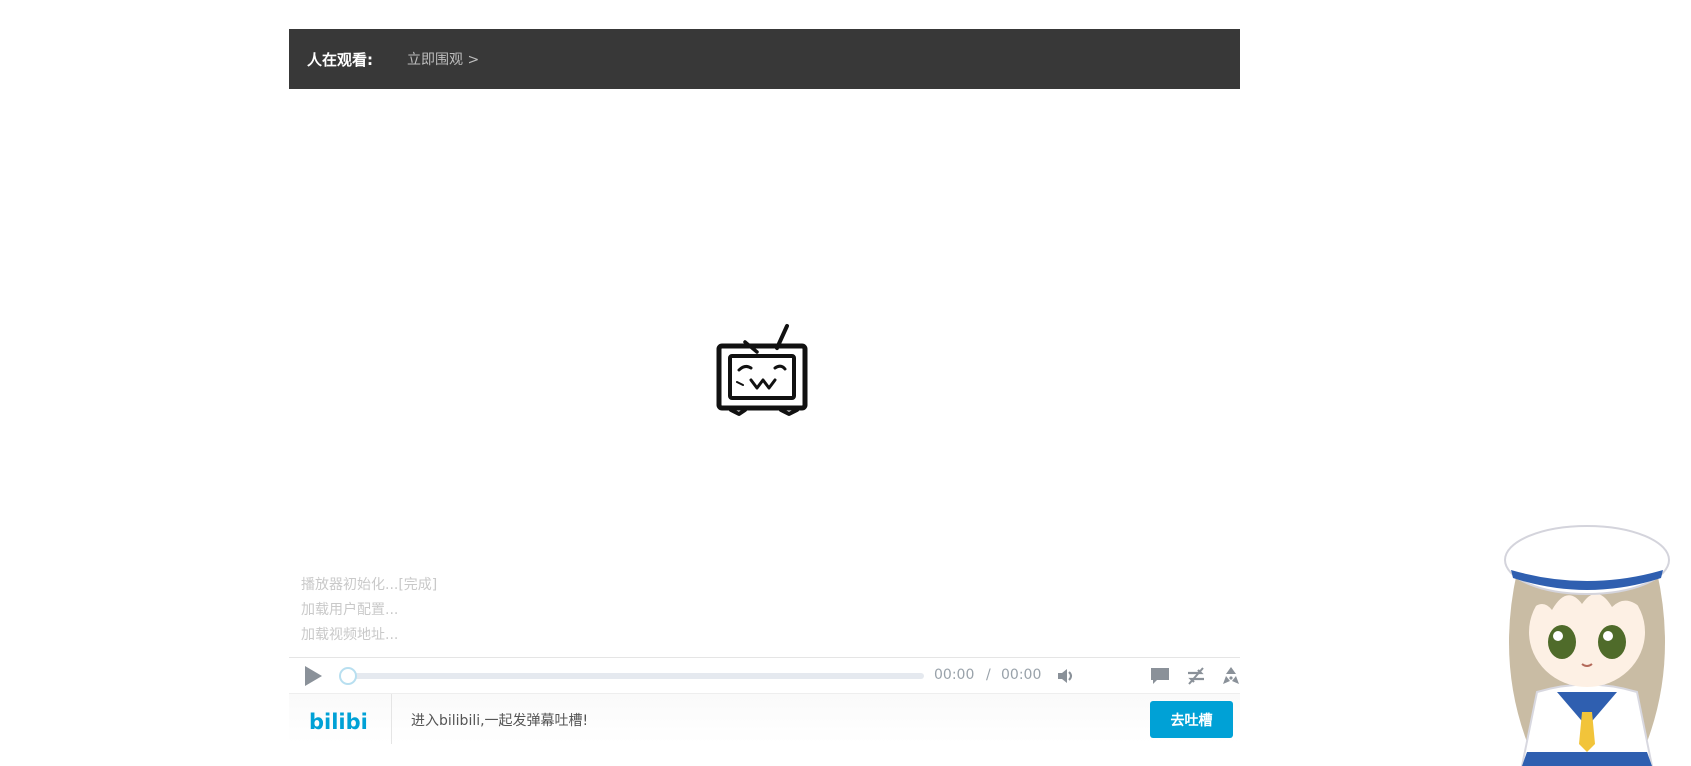 The width and height of the screenshot is (1691, 766). I want to click on mascot-icon, so click(1587, 639).